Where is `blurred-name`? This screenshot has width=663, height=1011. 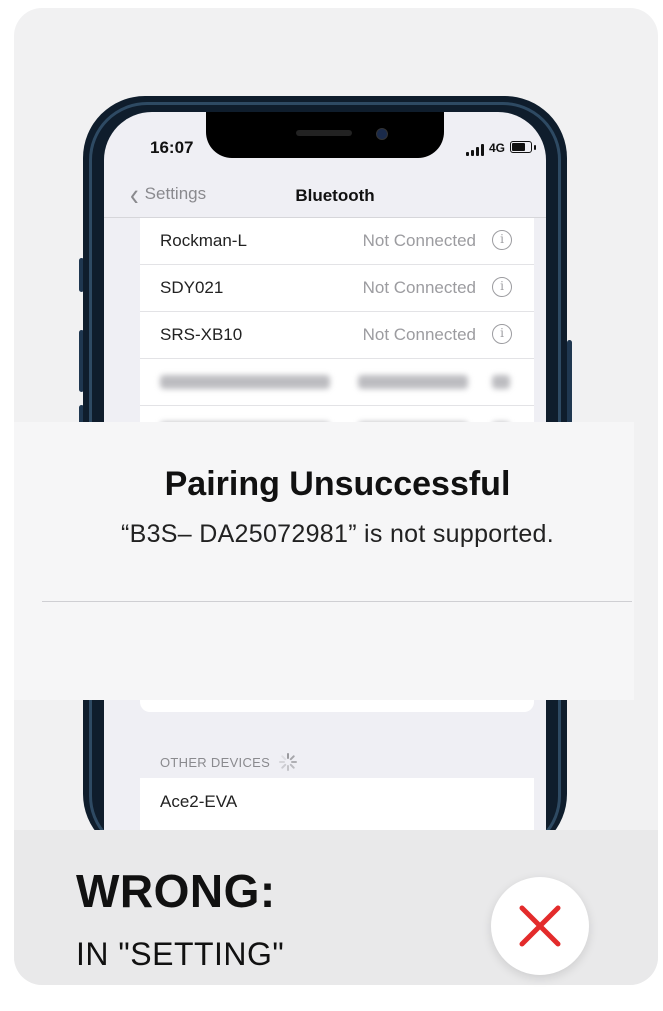 blurred-name is located at coordinates (245, 382).